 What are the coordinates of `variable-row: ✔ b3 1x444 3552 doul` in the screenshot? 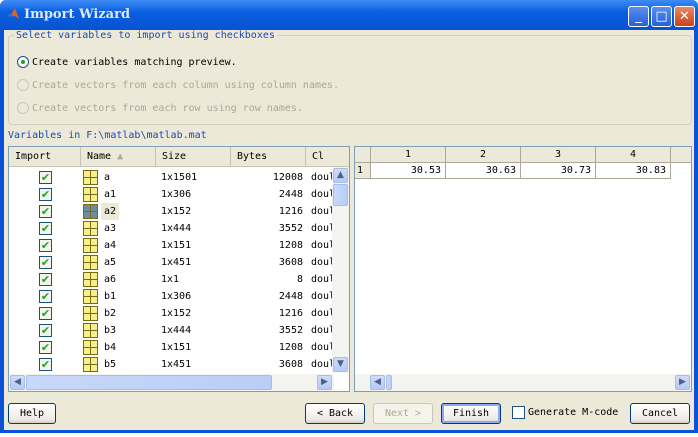 It's located at (172, 330).